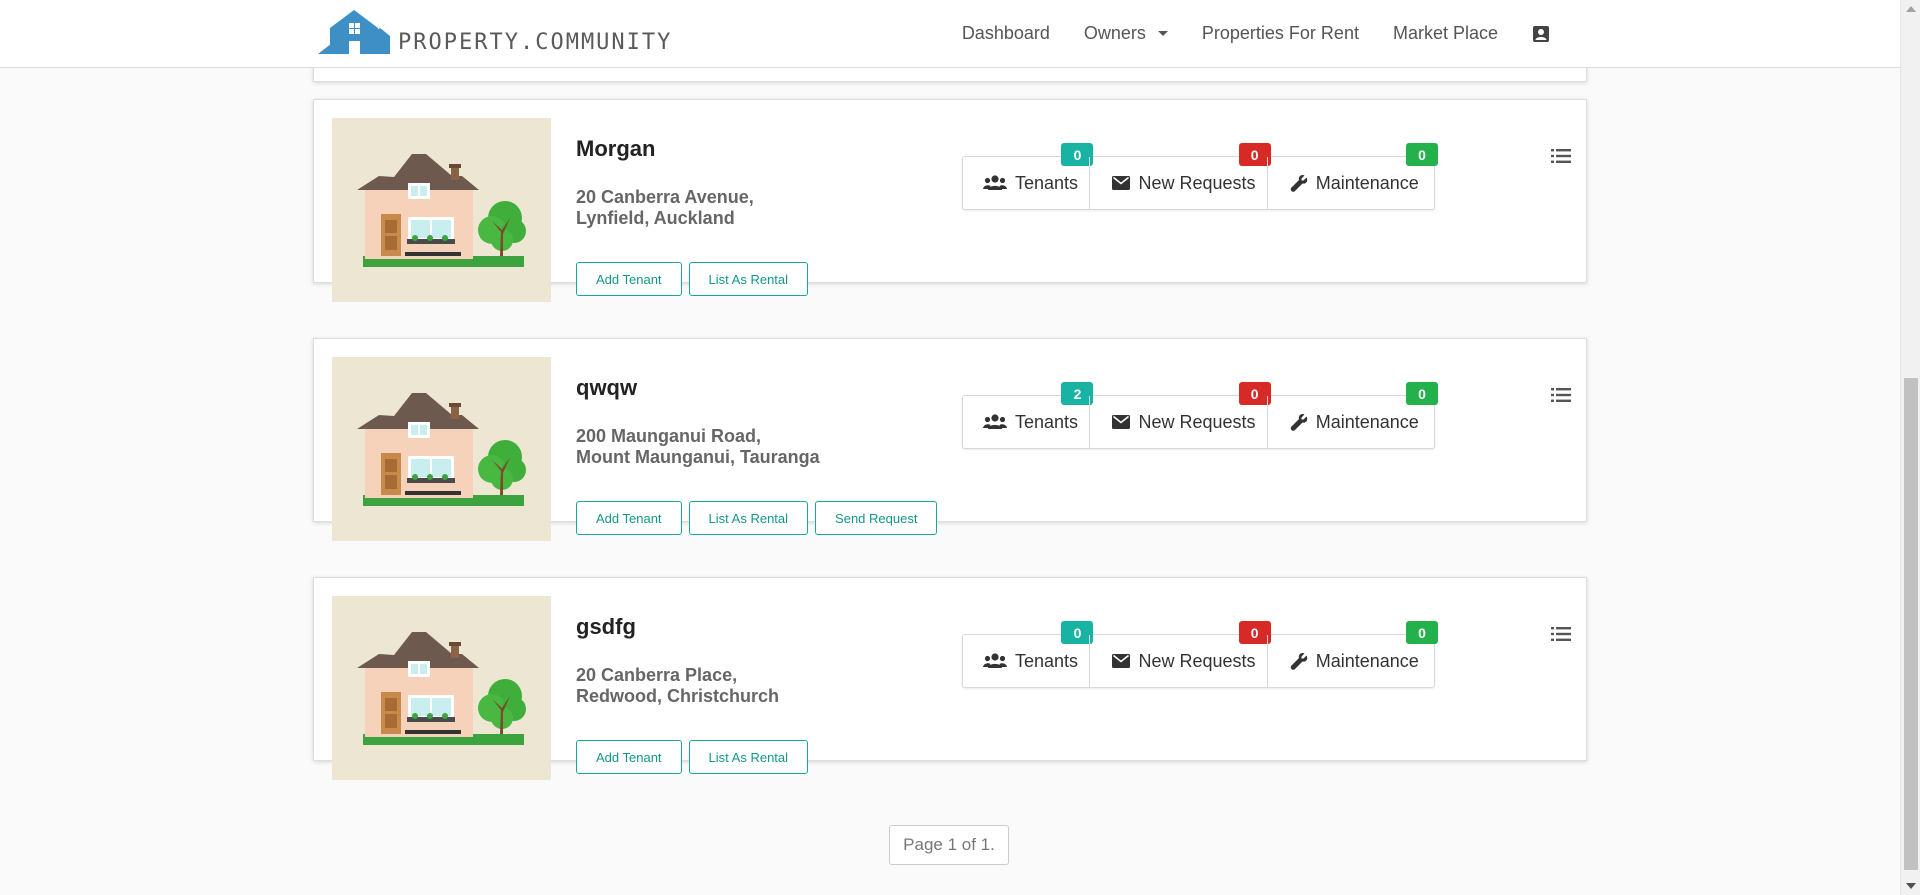  What do you see at coordinates (657, 675) in the screenshot?
I see `address-line-1: 20 Canberra Place,` at bounding box center [657, 675].